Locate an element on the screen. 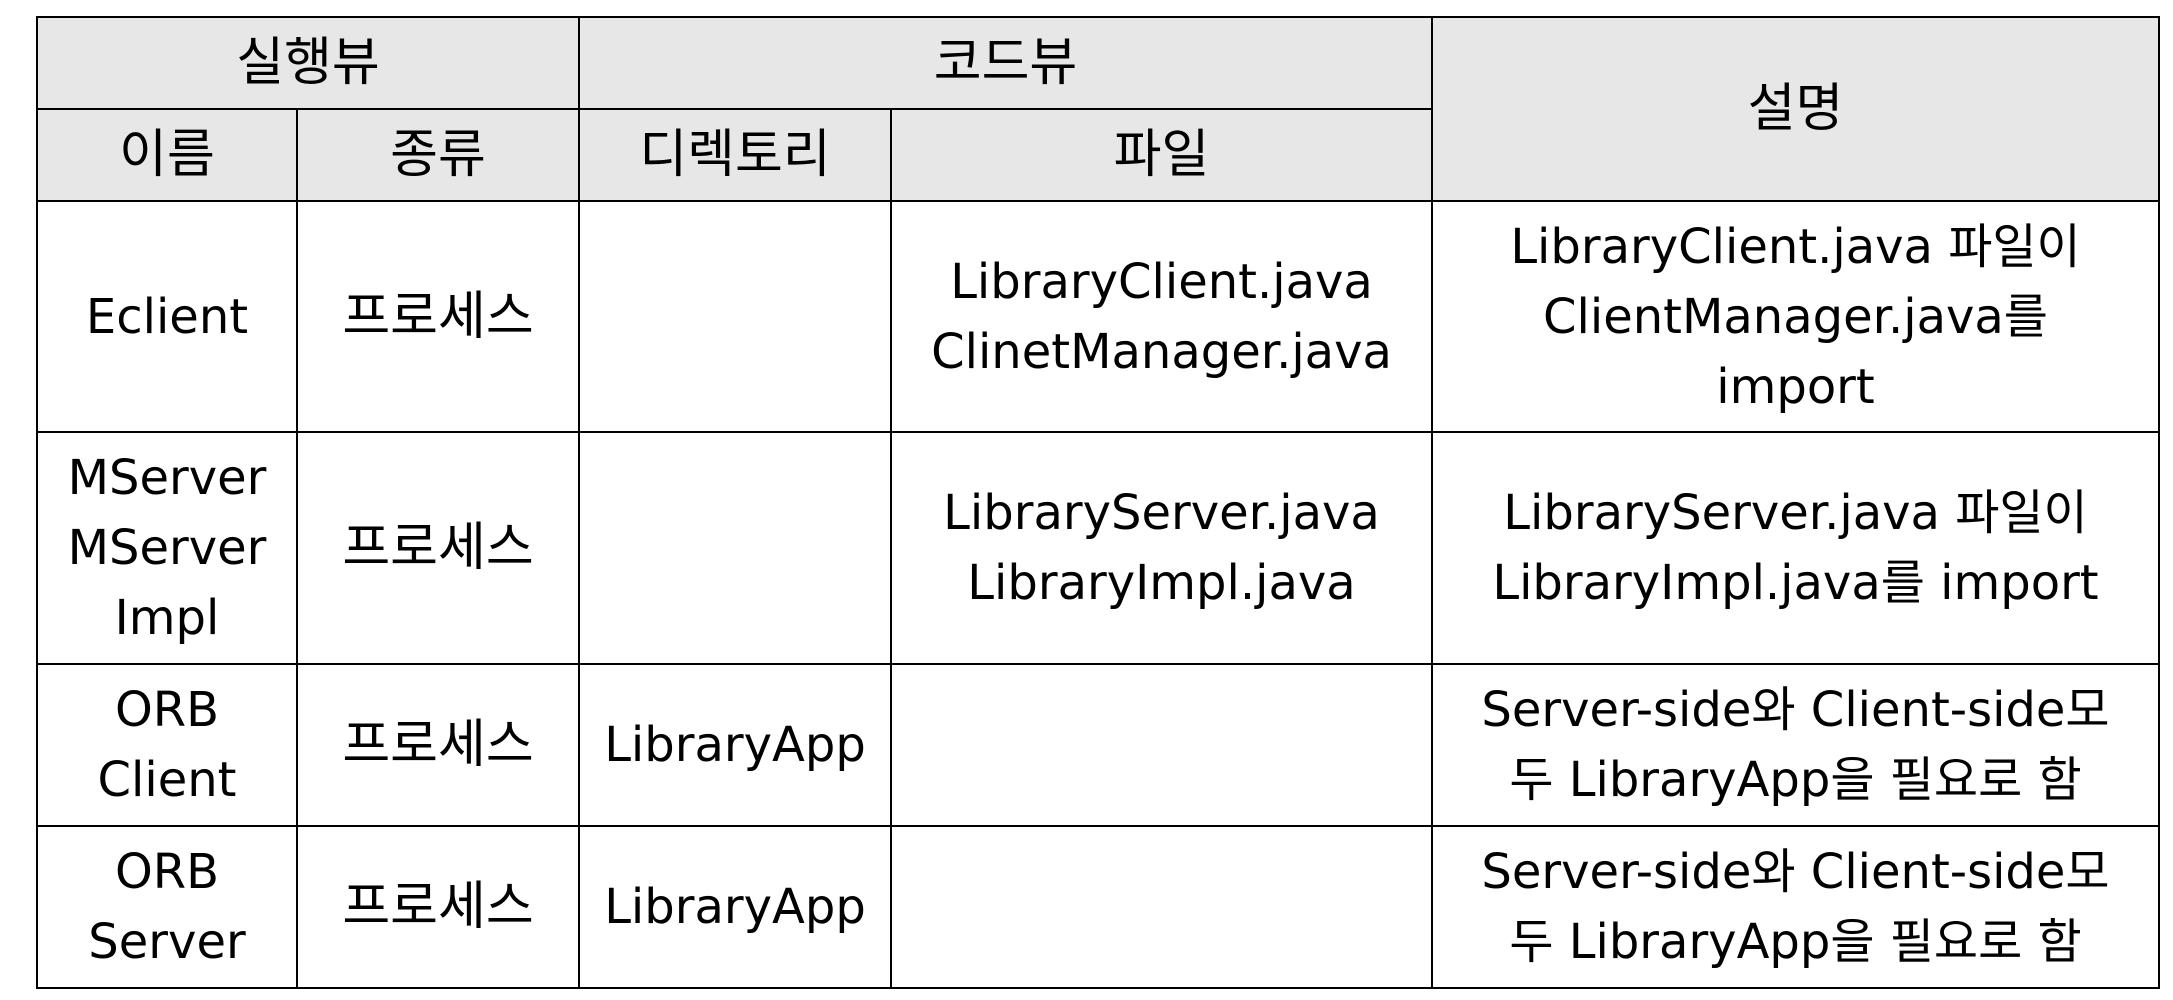  header-name: 이름 is located at coordinates (167, 155).